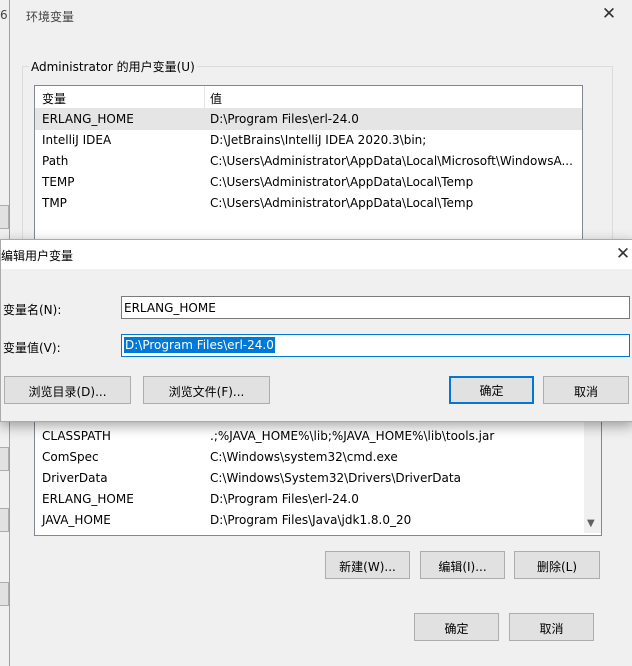 This screenshot has width=632, height=666. What do you see at coordinates (75, 478) in the screenshot?
I see `variable-name: DriverData` at bounding box center [75, 478].